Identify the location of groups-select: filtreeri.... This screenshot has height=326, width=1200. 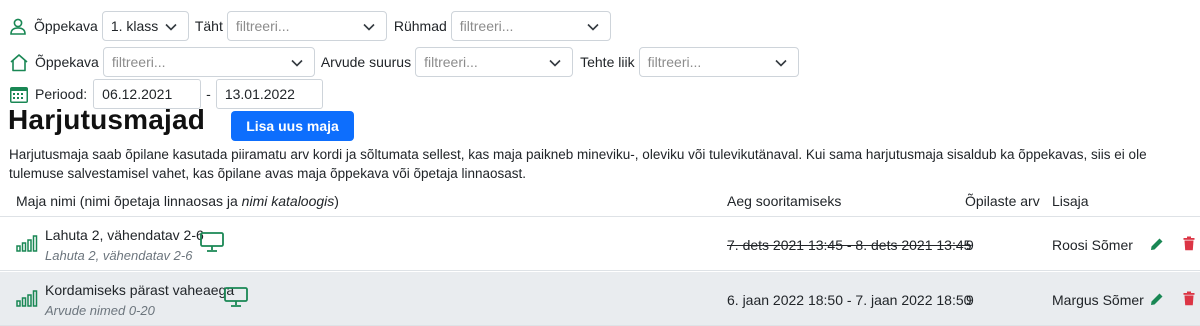
(530, 26).